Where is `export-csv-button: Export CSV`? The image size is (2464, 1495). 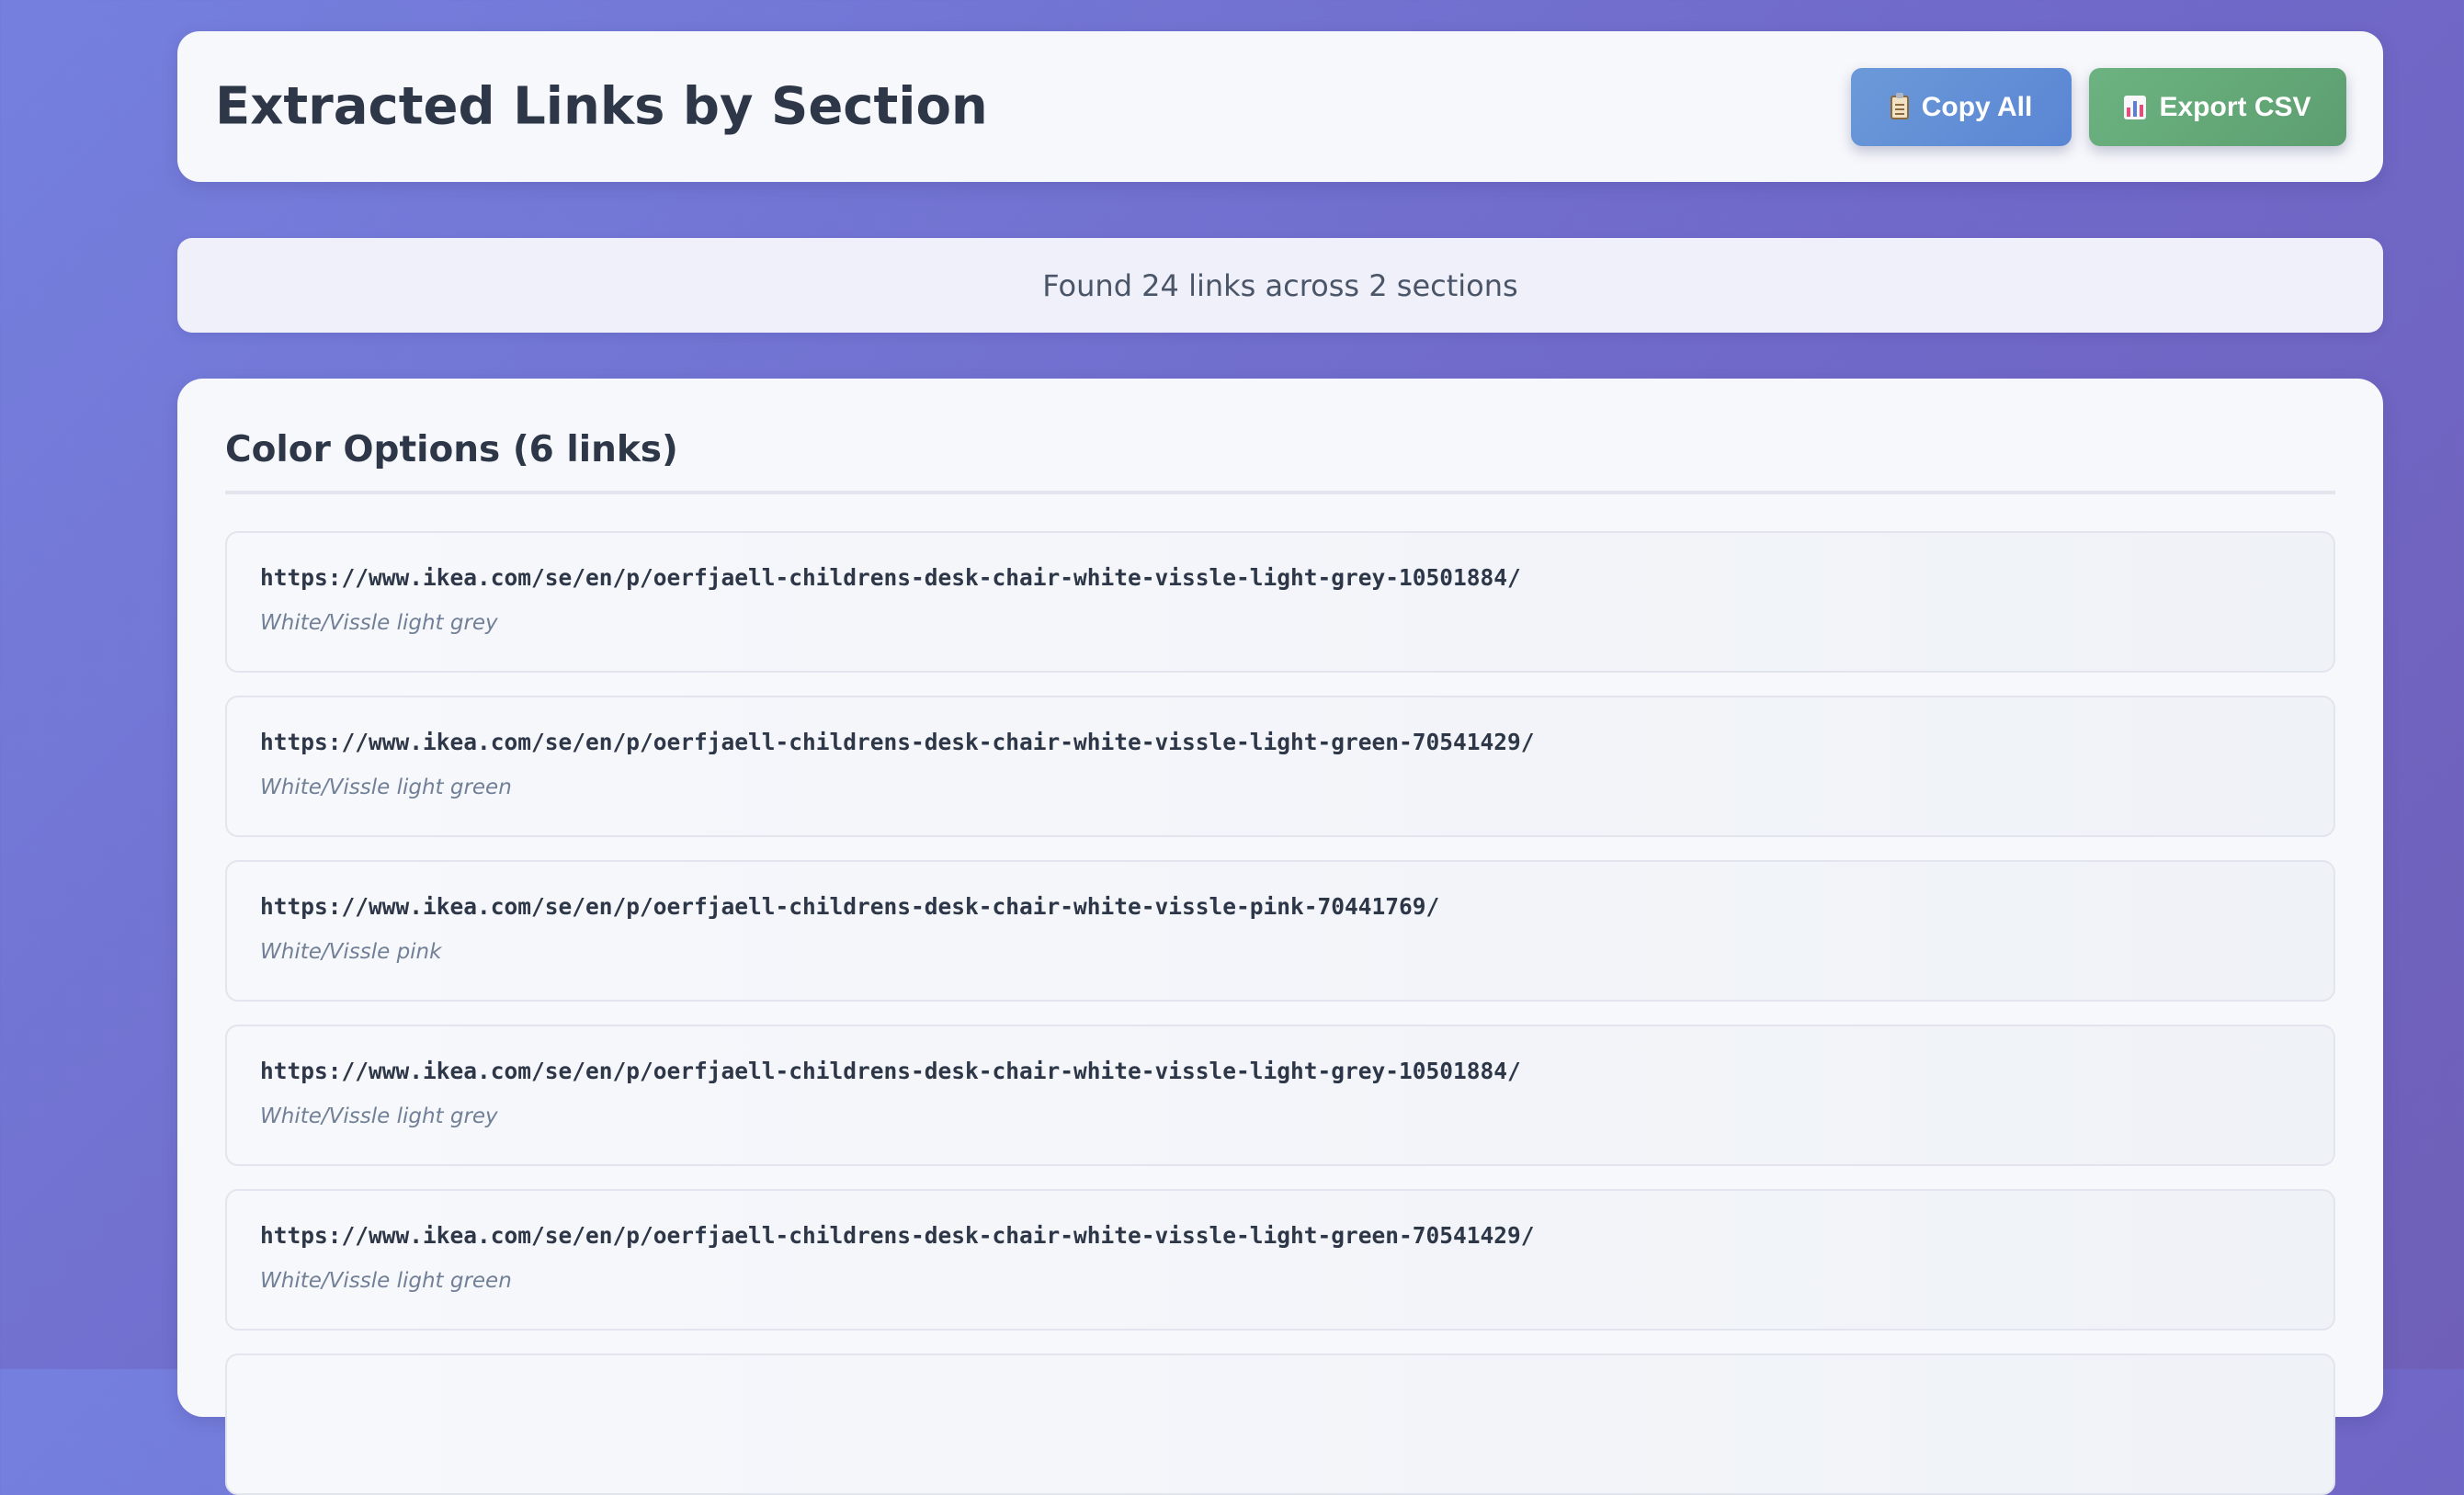 export-csv-button: Export CSV is located at coordinates (2218, 107).